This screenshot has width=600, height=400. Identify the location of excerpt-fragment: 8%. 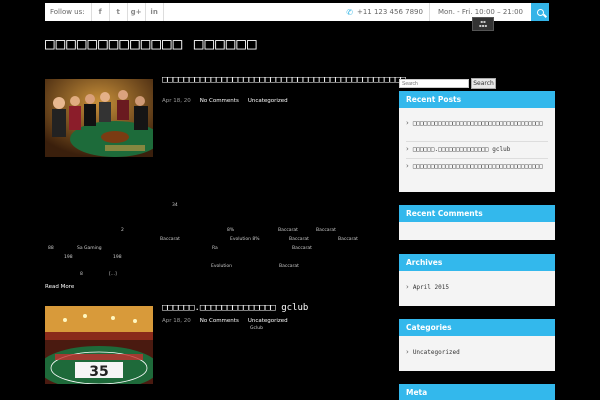
(231, 230).